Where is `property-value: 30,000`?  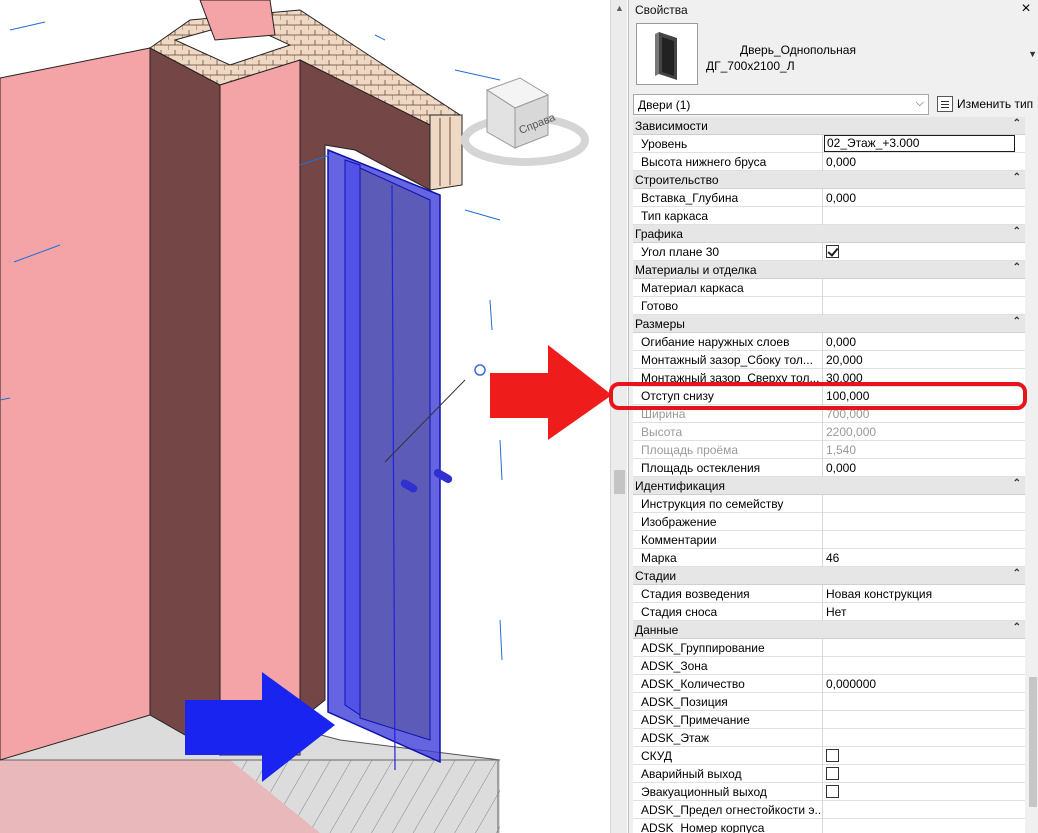
property-value: 30,000 is located at coordinates (924, 378).